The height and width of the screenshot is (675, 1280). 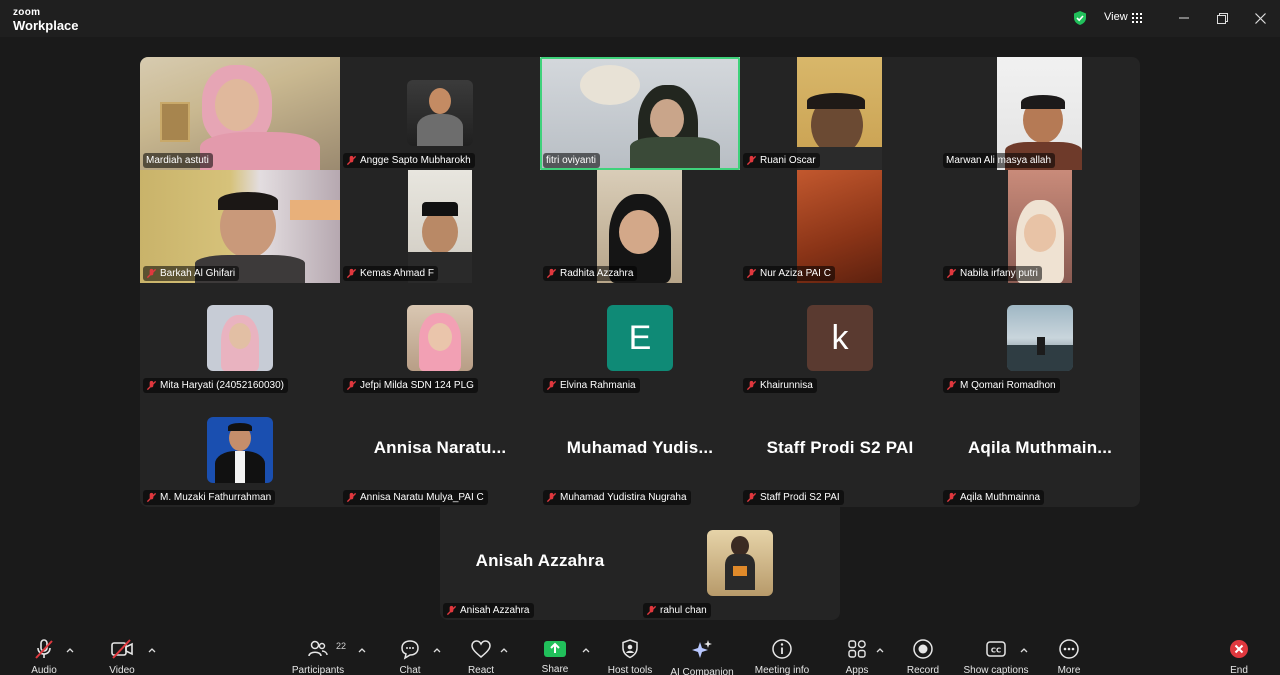 What do you see at coordinates (240, 113) in the screenshot?
I see `participant-tile: Mardiah astuti` at bounding box center [240, 113].